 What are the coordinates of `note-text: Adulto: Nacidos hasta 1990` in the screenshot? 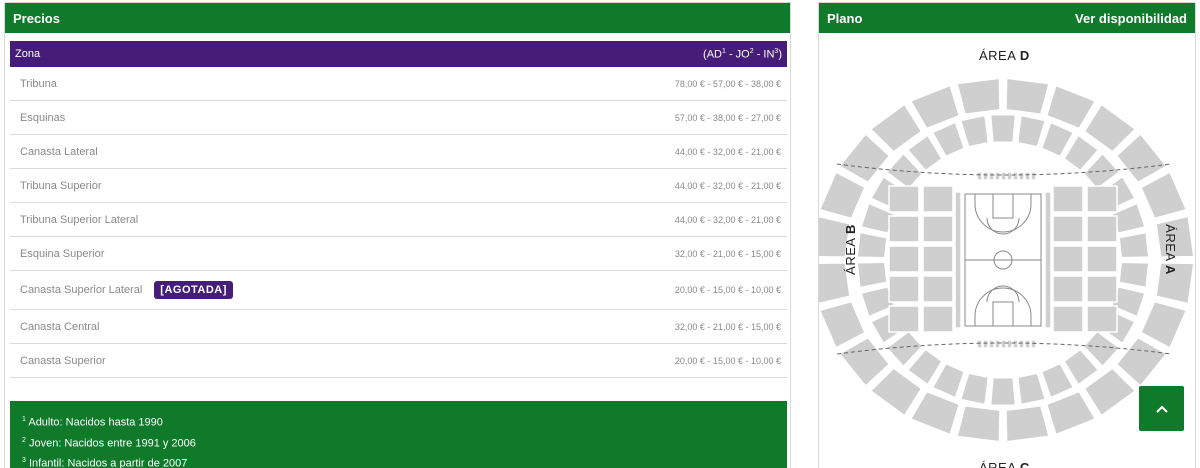 It's located at (94, 422).